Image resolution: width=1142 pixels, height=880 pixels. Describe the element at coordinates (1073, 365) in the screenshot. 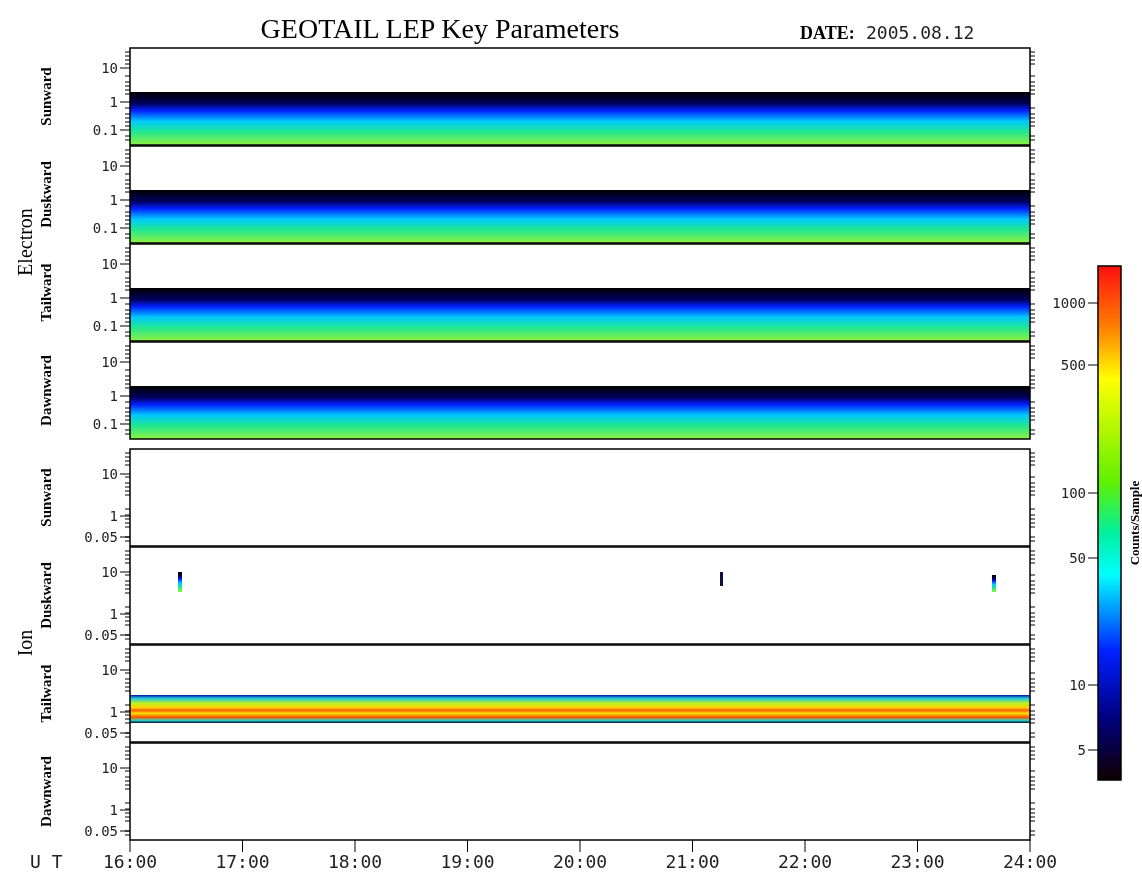

I see `colorbar-tick-label: 500` at that location.